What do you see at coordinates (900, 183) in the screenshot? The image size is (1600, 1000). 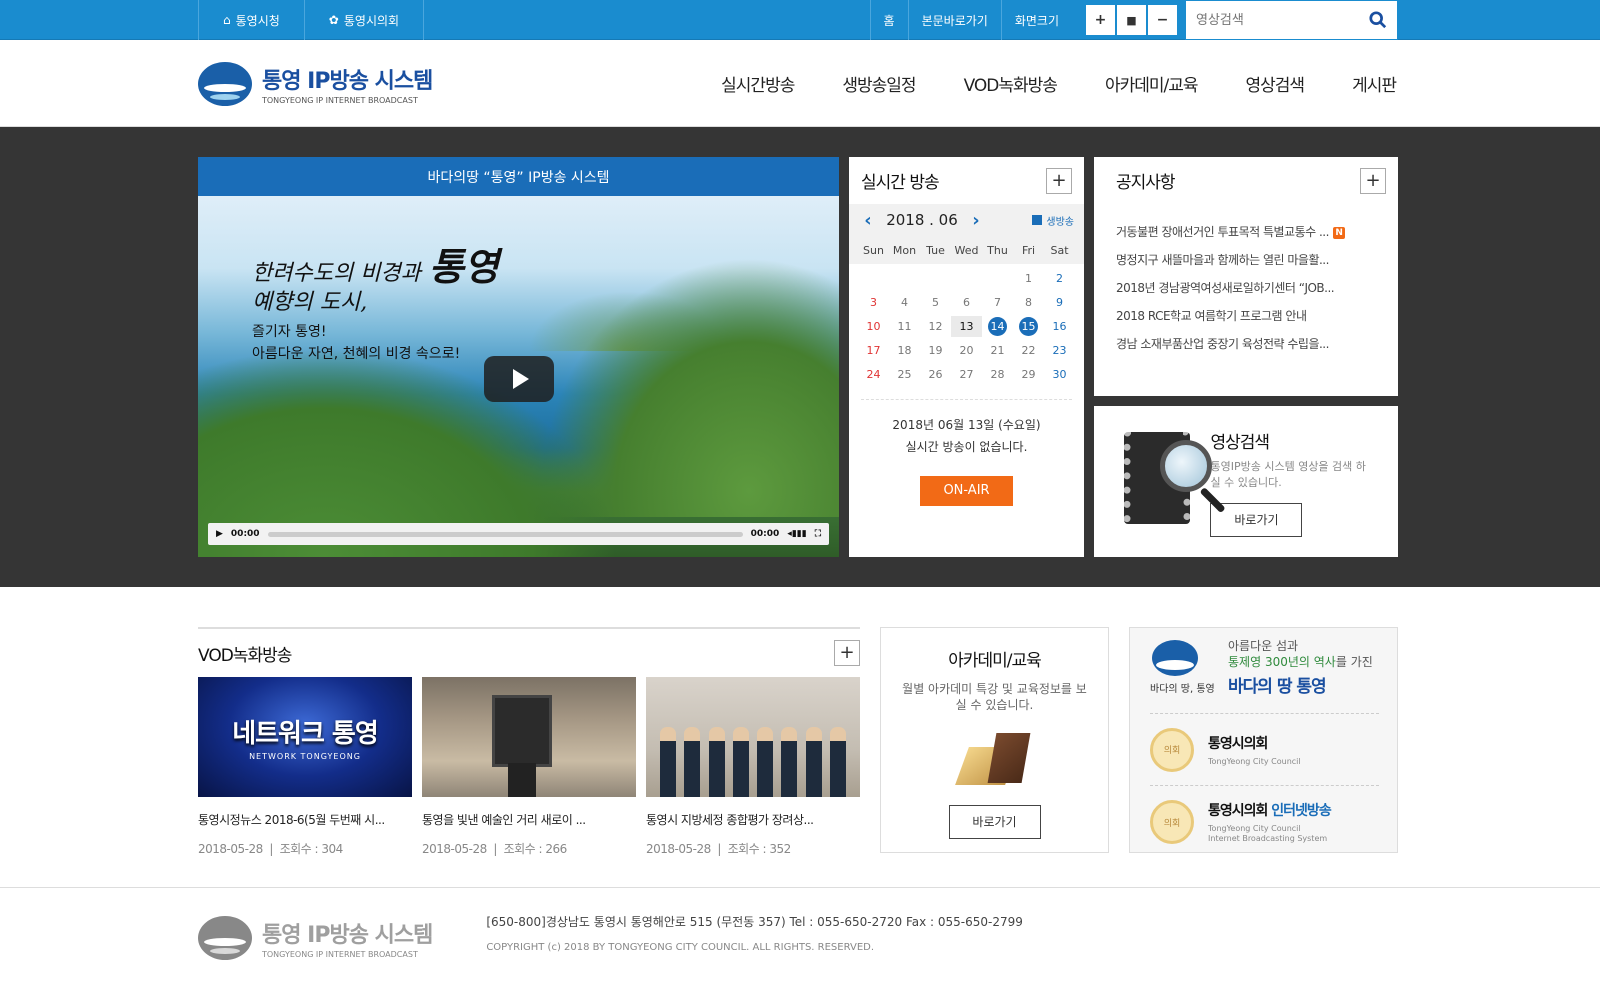 I see `live-title: 실시간 방송` at bounding box center [900, 183].